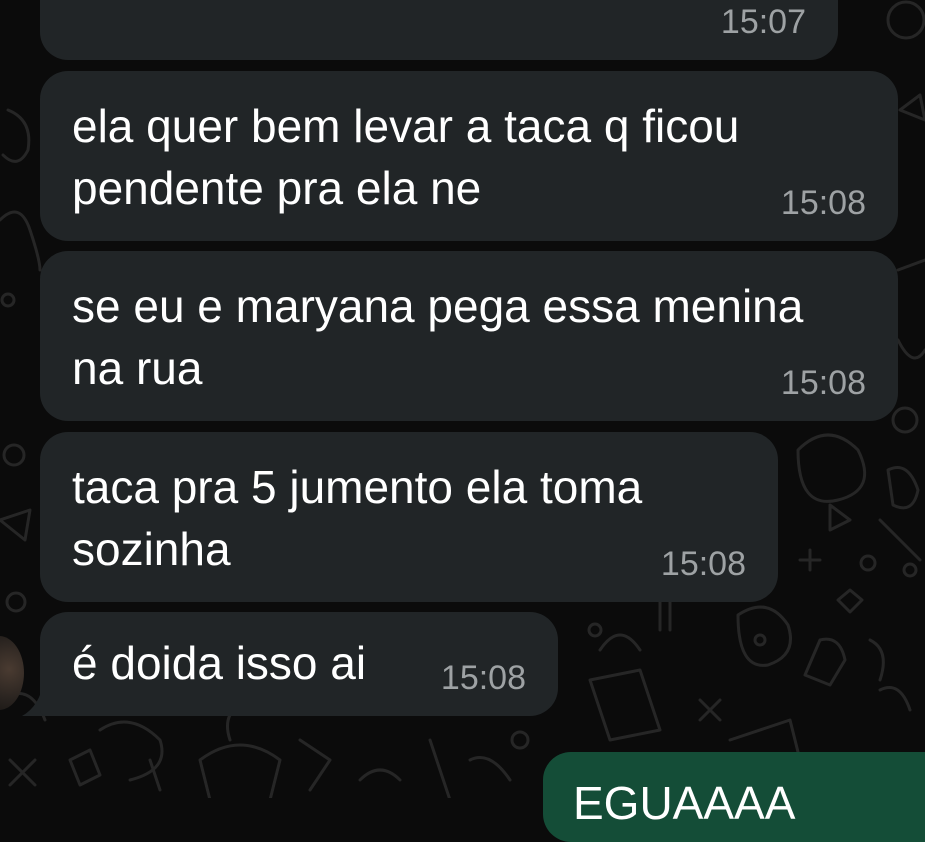 The width and height of the screenshot is (925, 842). I want to click on message-text: taca pra 5 jumento ela toma sozinha, so click(357, 518).